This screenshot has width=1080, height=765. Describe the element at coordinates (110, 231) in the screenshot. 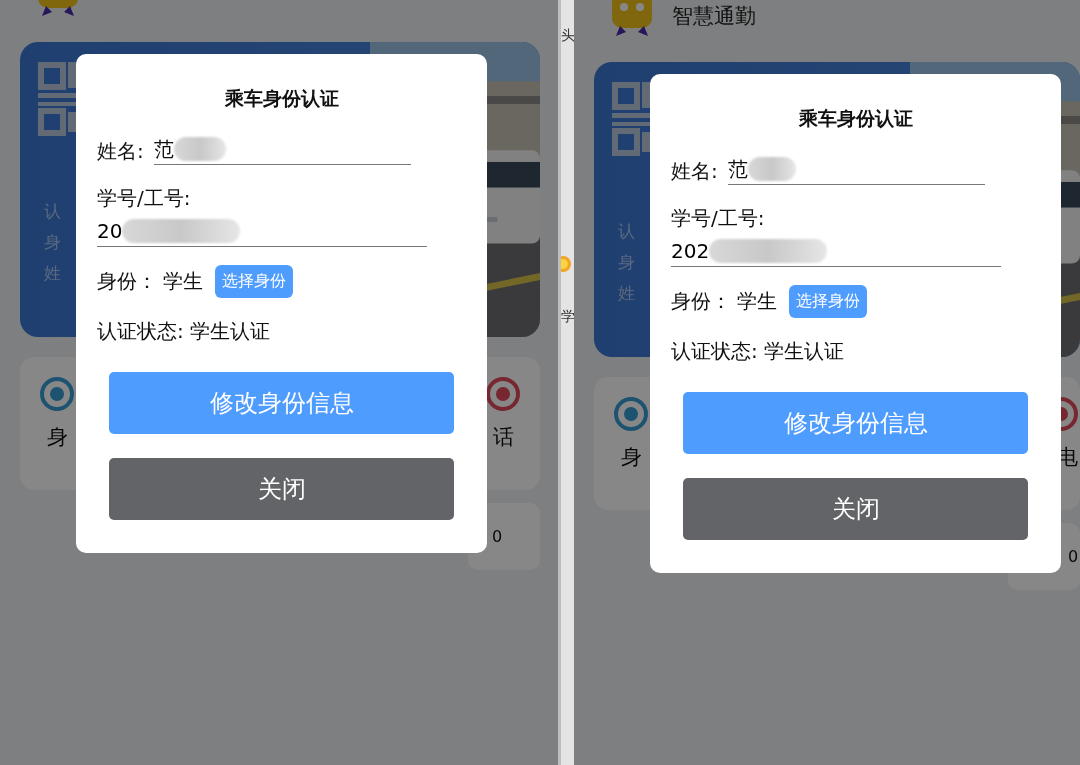

I see `field-value: 20` at that location.